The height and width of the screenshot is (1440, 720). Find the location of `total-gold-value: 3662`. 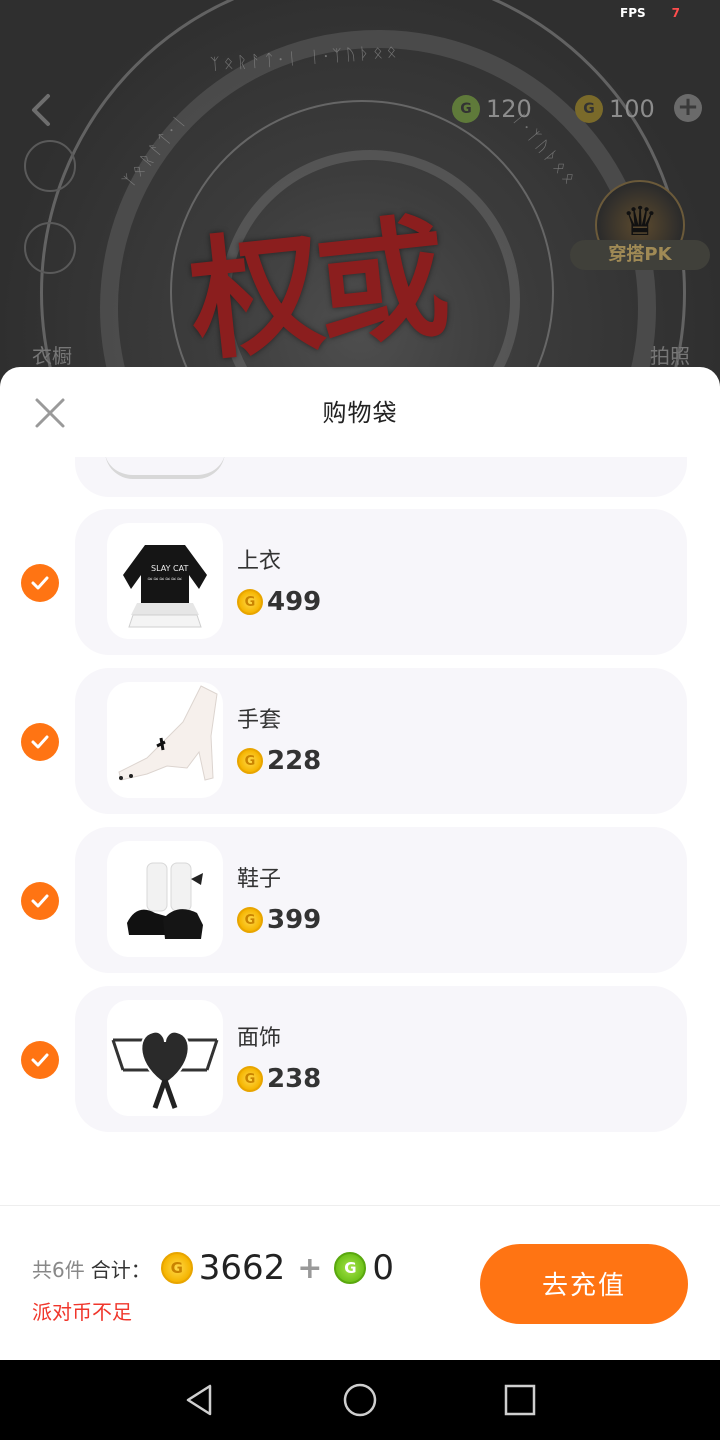

total-gold-value: 3662 is located at coordinates (242, 1268).